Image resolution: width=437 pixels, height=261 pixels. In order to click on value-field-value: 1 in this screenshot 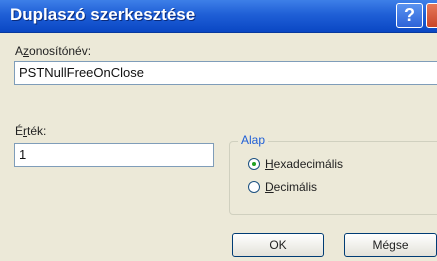, I will do `click(23, 154)`.